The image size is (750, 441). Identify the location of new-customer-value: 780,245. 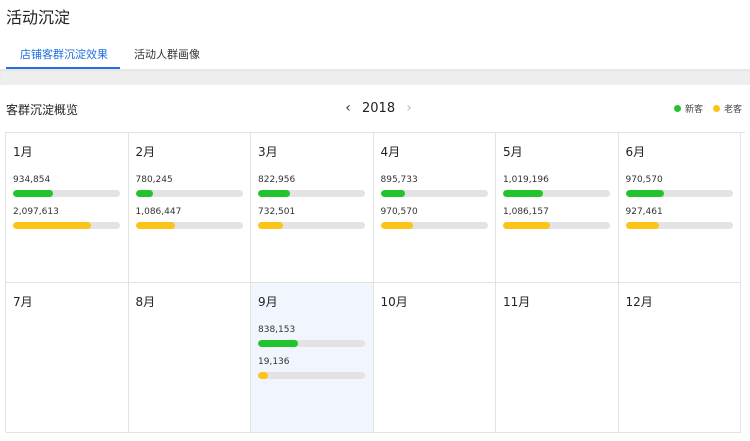
(154, 180).